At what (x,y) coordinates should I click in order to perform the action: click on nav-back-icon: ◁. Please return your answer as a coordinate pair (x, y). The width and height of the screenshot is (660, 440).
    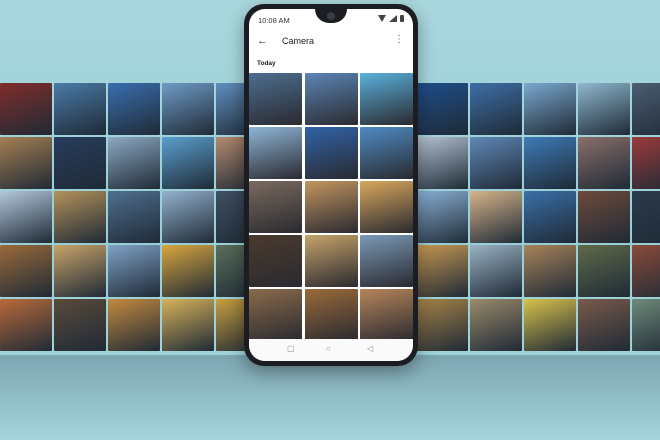
    Looking at the image, I should click on (370, 348).